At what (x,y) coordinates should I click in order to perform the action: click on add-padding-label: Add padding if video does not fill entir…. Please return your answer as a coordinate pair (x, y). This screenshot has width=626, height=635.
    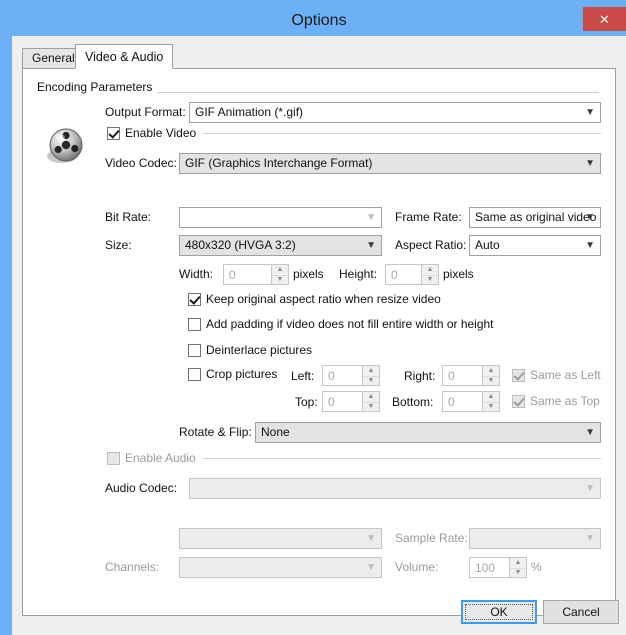
    Looking at the image, I should click on (350, 324).